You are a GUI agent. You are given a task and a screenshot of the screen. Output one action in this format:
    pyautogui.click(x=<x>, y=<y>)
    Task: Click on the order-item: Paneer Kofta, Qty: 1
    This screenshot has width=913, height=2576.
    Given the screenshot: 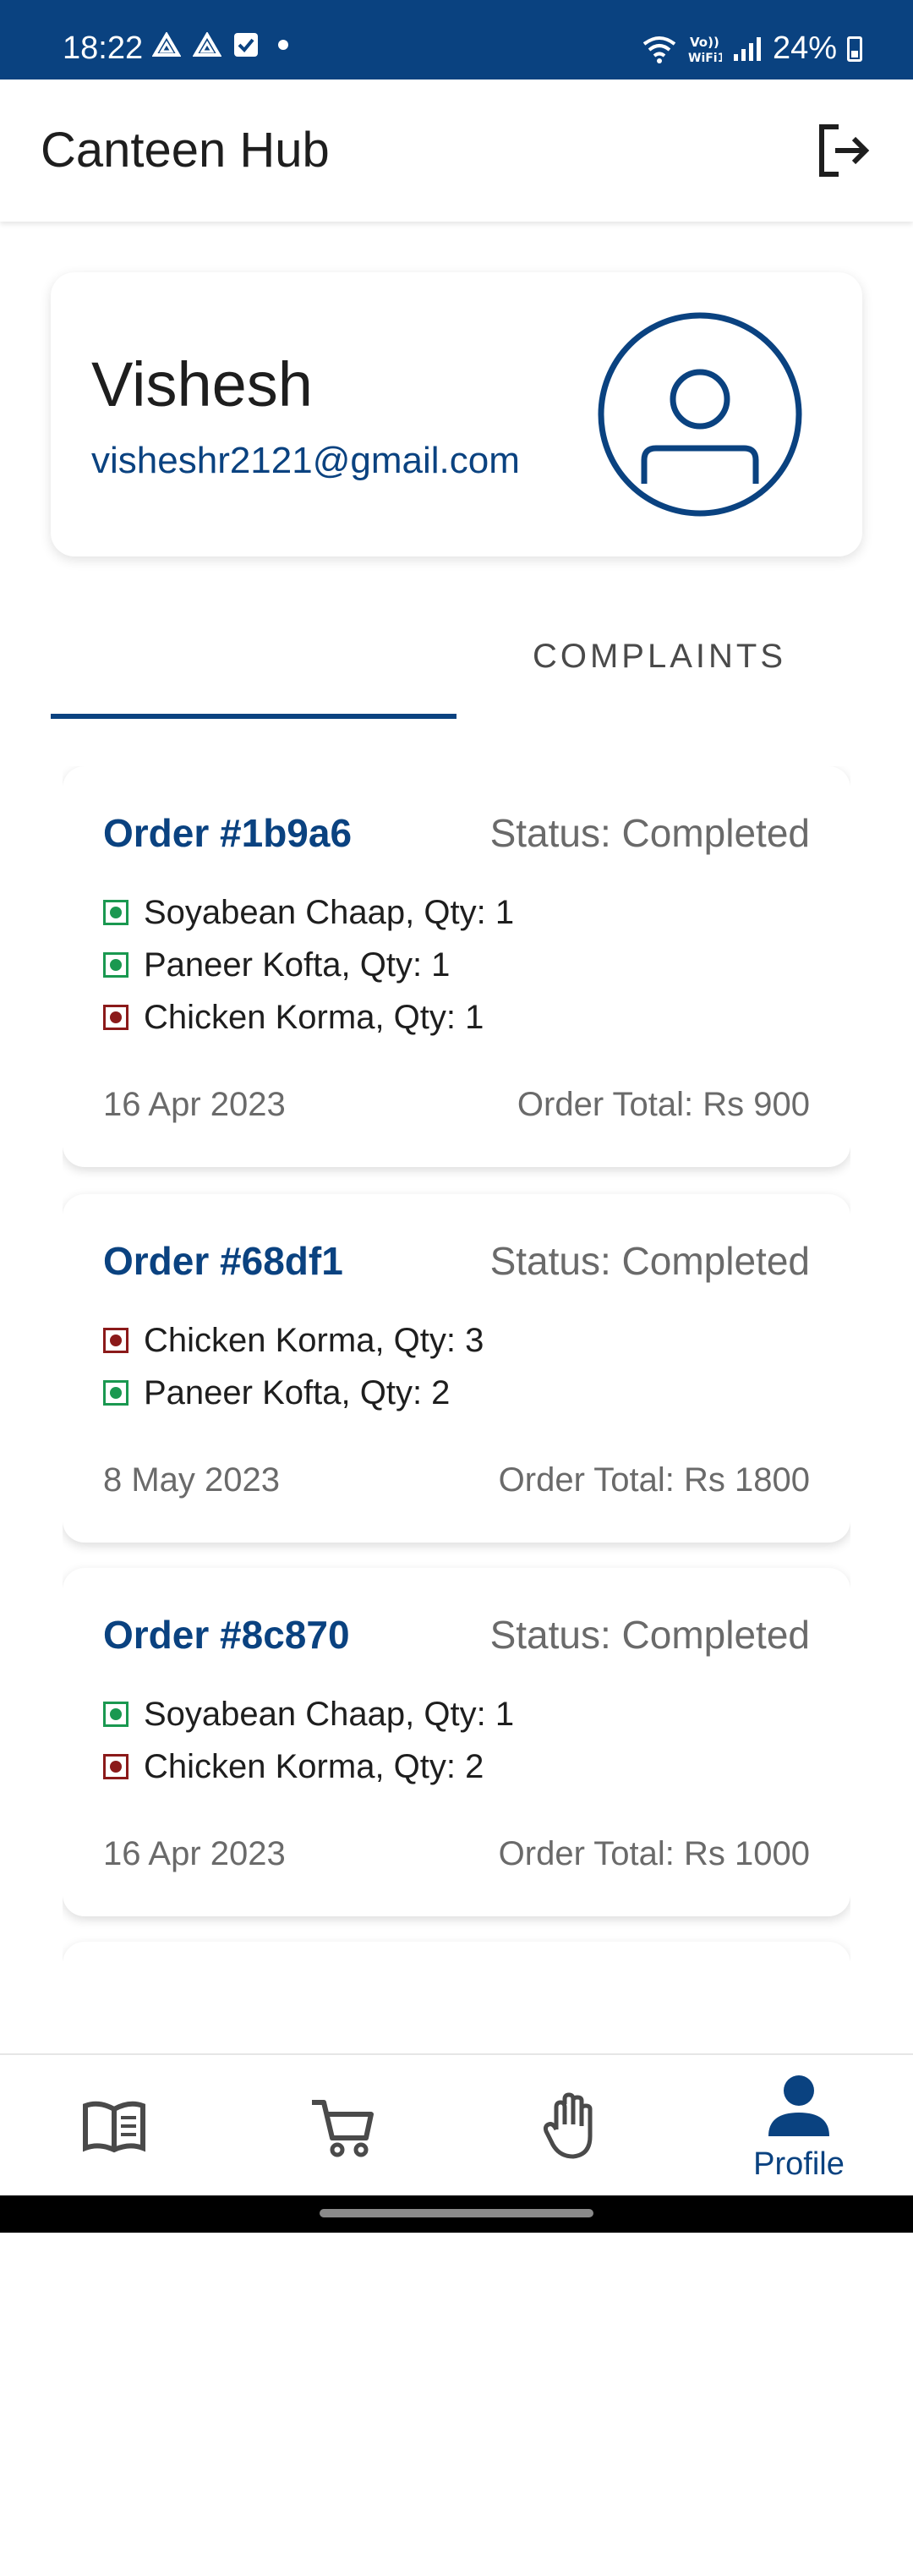 What is the action you would take?
    pyautogui.click(x=276, y=965)
    